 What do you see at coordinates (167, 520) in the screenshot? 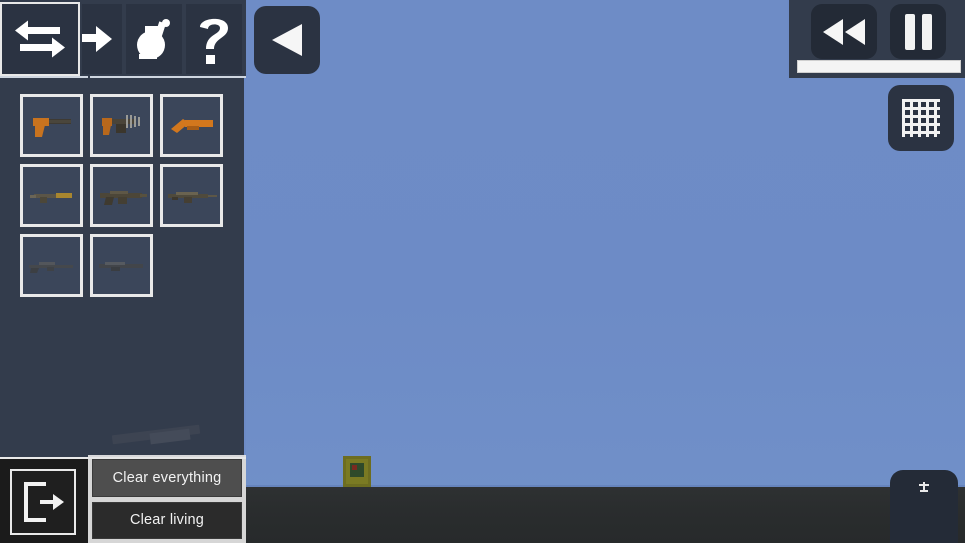
I see `clear-living-button: Clear living` at bounding box center [167, 520].